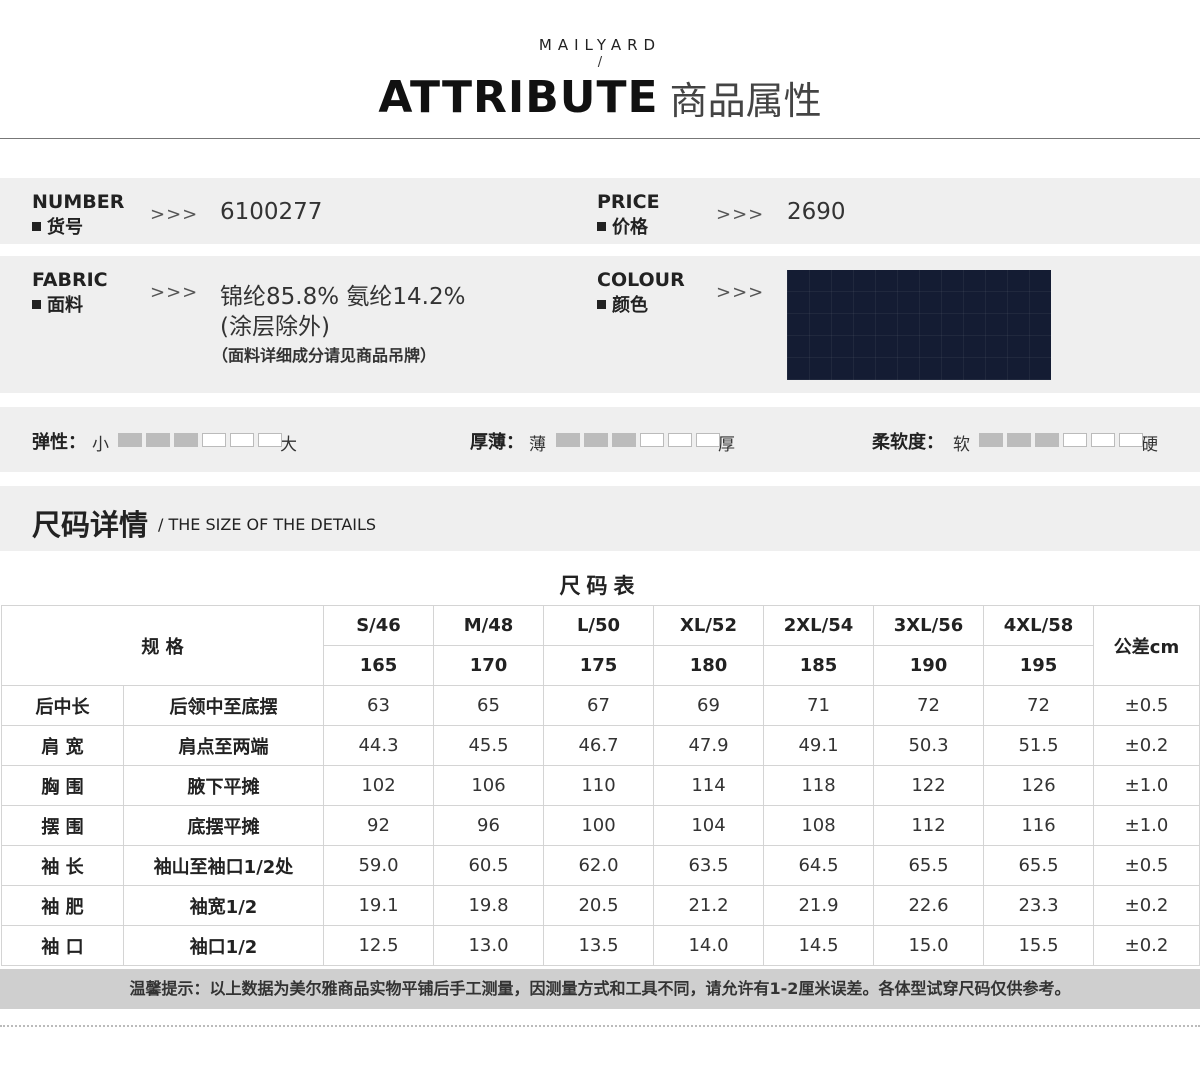 Image resolution: width=1200 pixels, height=1066 pixels. Describe the element at coordinates (1146, 645) in the screenshot. I see `tolerance-header: 公差cm` at that location.